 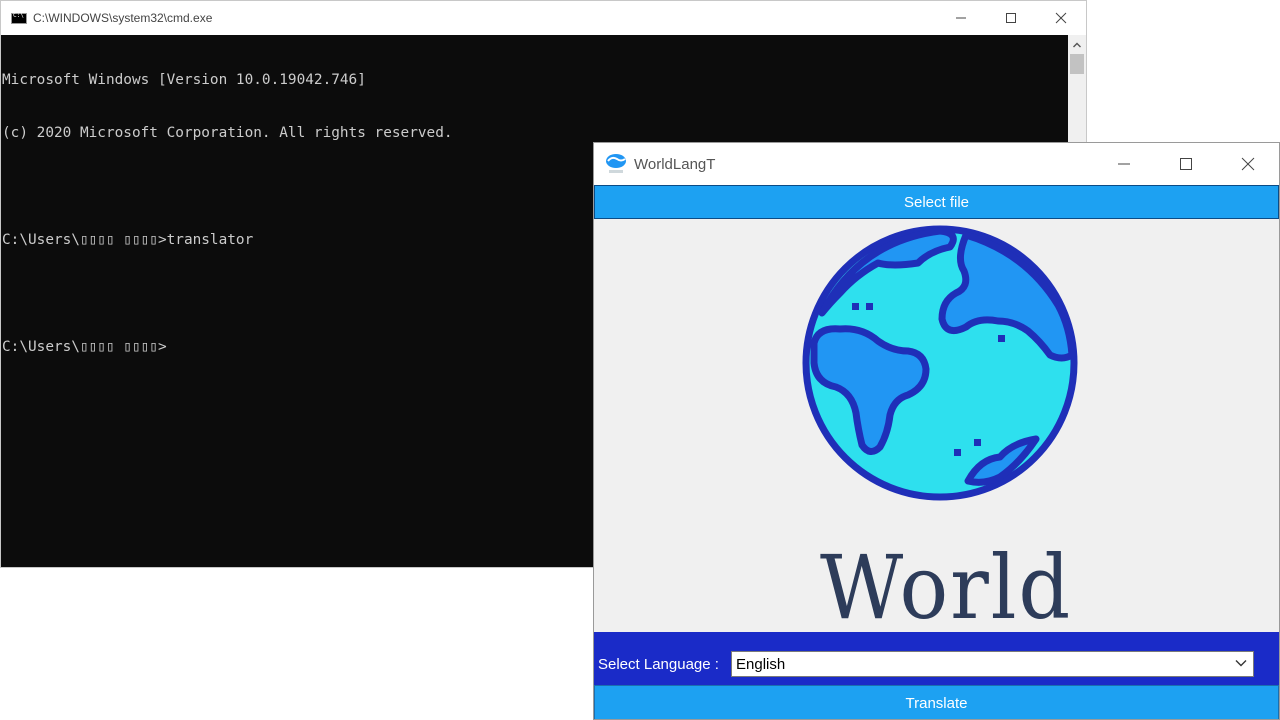 What do you see at coordinates (936, 164) in the screenshot?
I see `worldlangt-titlebar: WorldLangT` at bounding box center [936, 164].